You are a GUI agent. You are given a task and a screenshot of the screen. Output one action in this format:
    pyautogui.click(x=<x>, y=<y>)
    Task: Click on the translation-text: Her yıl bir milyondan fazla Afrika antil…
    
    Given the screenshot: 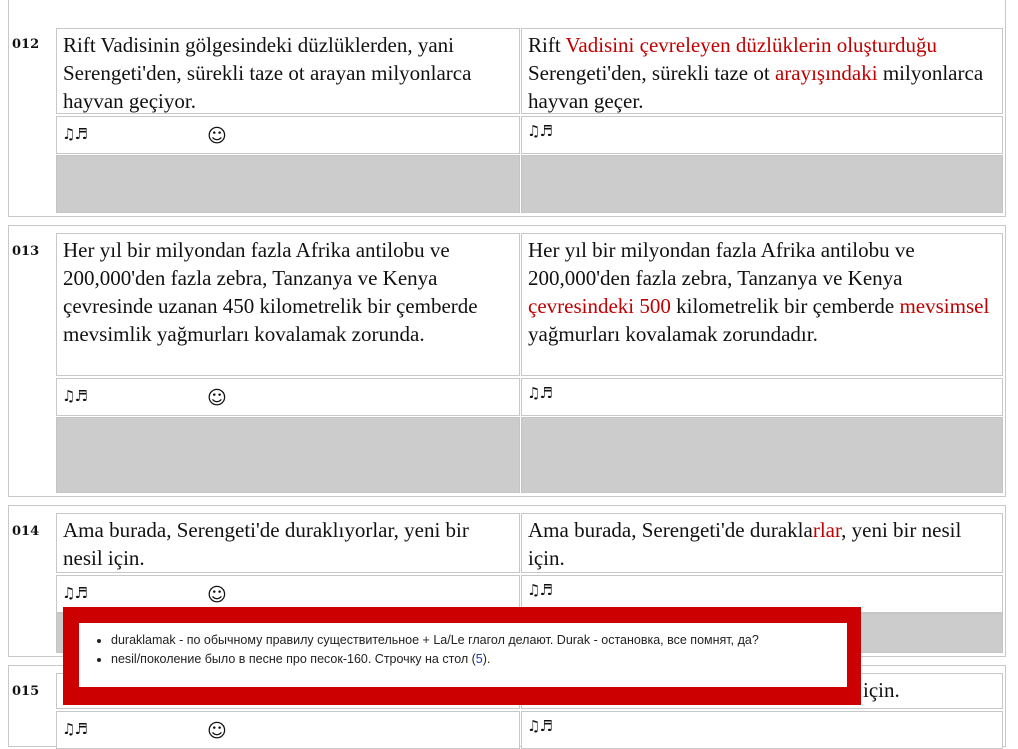 What is the action you would take?
    pyautogui.click(x=721, y=264)
    